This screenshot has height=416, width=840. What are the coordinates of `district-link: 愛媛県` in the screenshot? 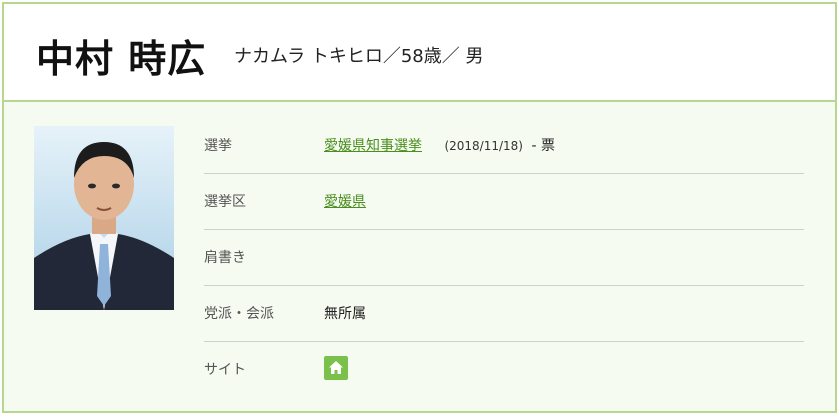 It's located at (345, 202).